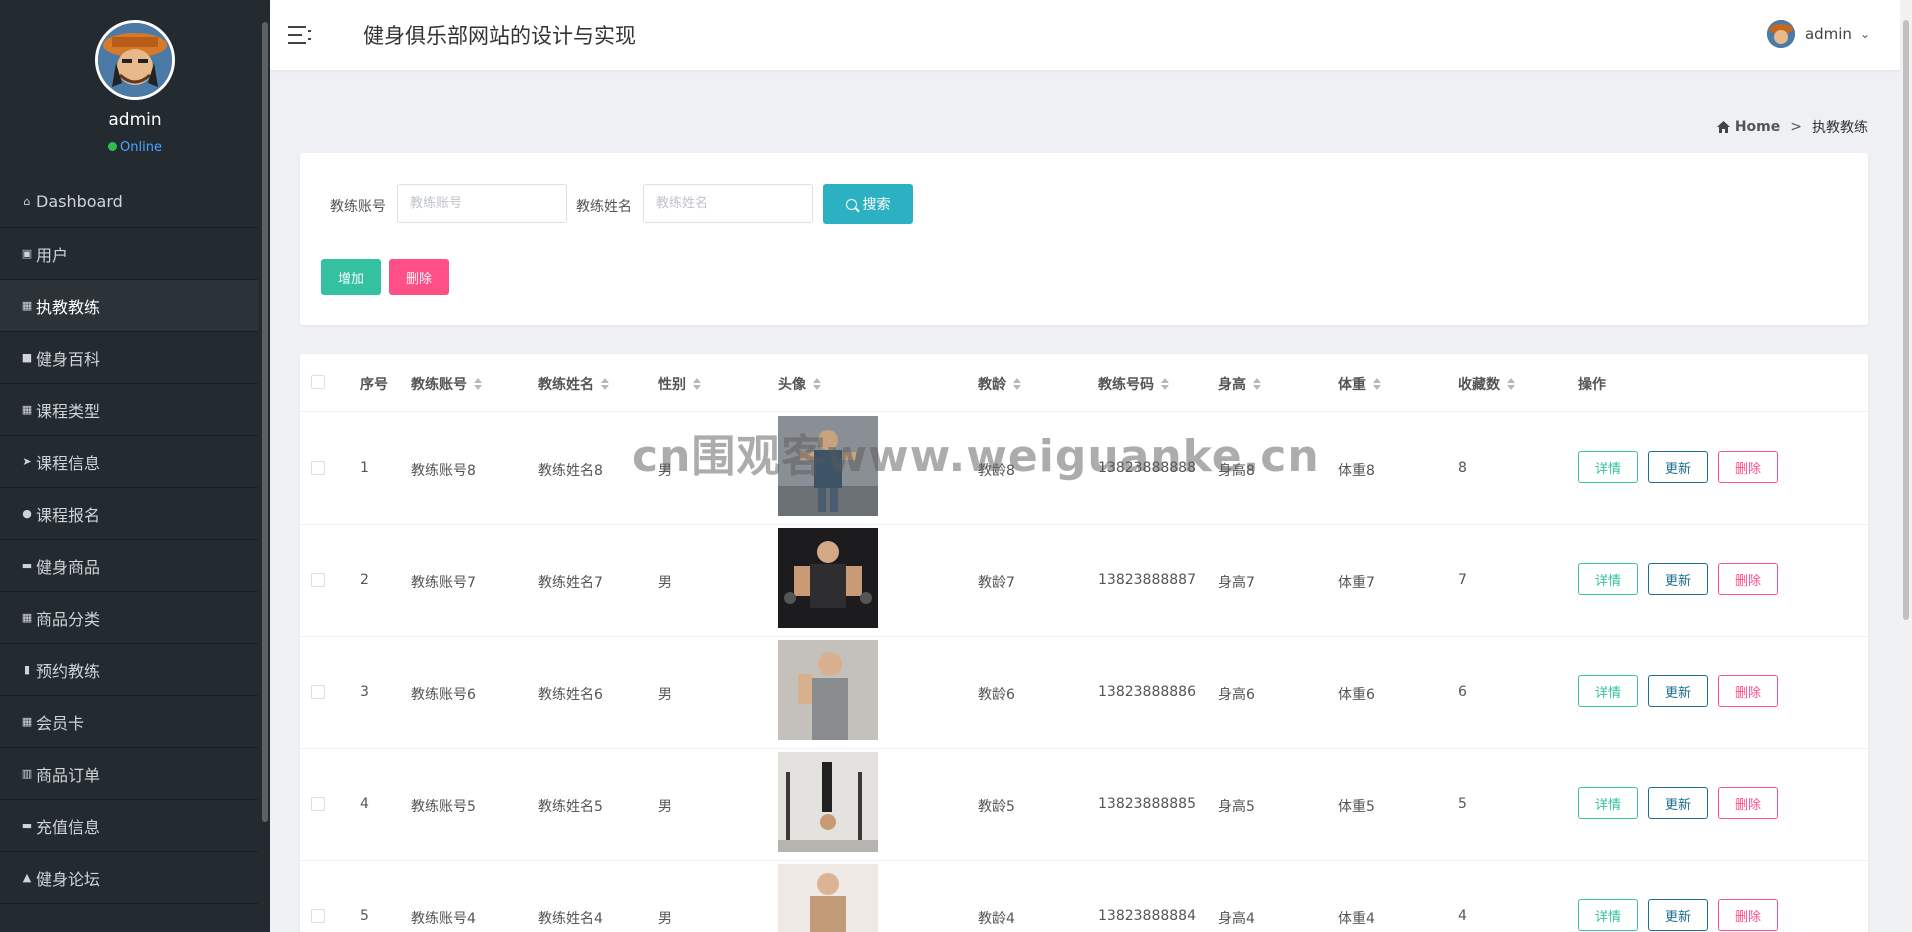  I want to click on sidebar-scrollbar, so click(265, 422).